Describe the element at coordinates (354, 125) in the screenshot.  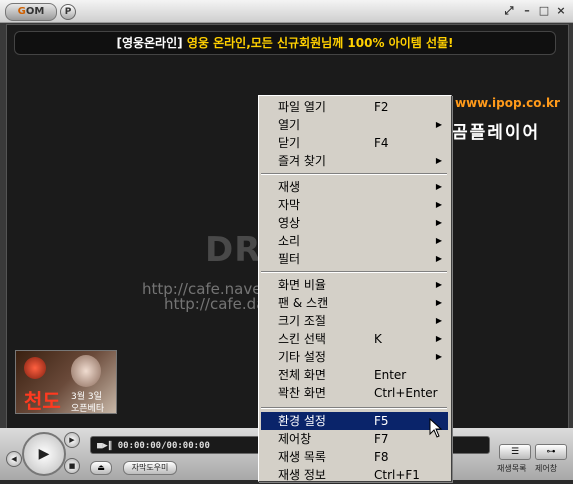
I see `menu-item-open: 열기 ▶` at that location.